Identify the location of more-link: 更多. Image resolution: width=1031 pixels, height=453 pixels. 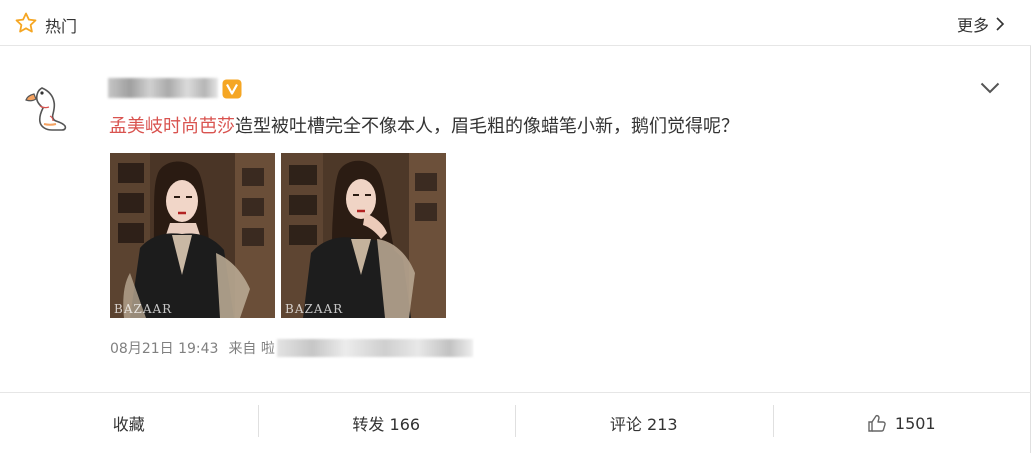
(981, 24).